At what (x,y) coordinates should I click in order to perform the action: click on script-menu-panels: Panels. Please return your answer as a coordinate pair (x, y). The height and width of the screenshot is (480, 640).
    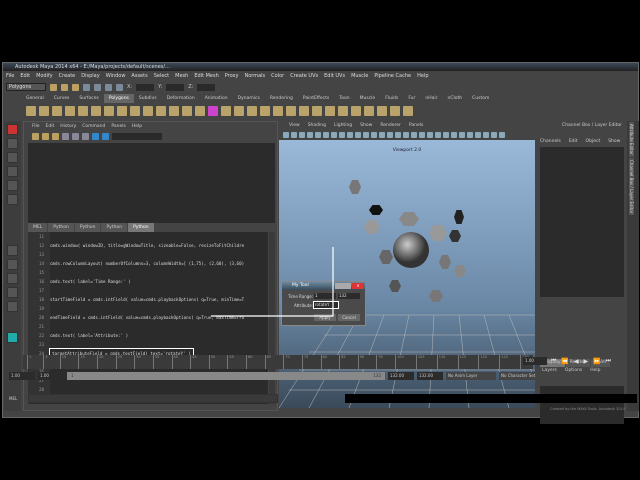
    Looking at the image, I should click on (118, 126).